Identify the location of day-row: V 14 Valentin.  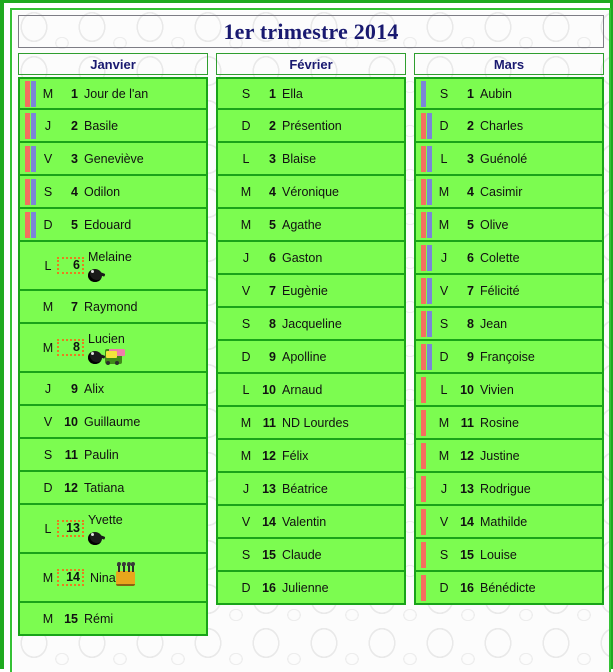
(311, 522).